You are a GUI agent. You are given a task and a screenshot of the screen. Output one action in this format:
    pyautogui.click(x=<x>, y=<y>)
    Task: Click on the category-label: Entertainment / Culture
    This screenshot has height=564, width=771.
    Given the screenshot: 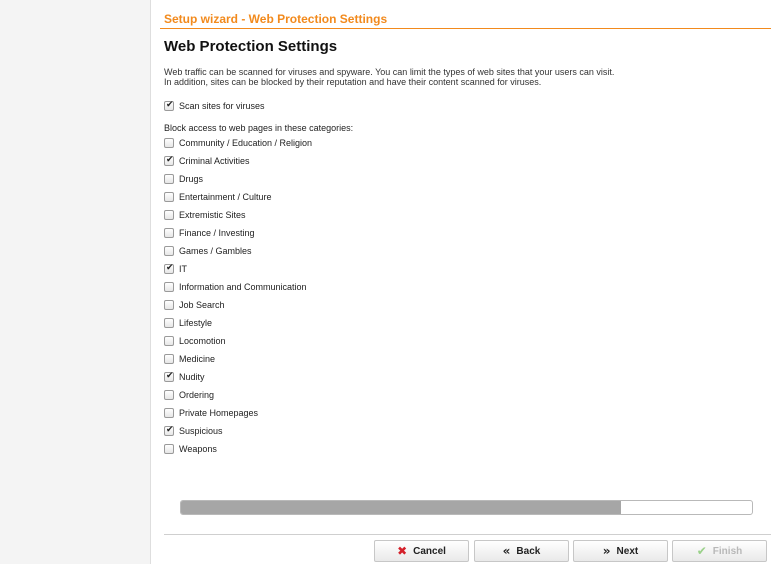 What is the action you would take?
    pyautogui.click(x=225, y=197)
    